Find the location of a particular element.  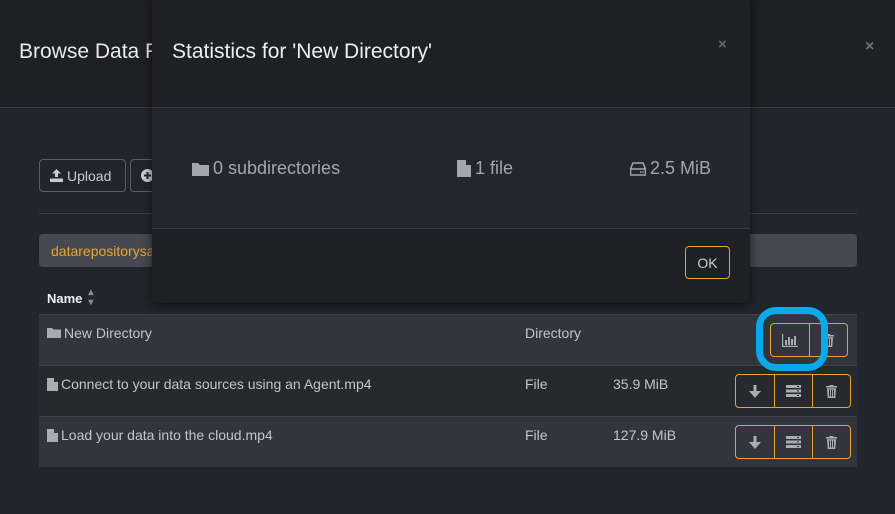

column-header-name-label: Name is located at coordinates (65, 298).